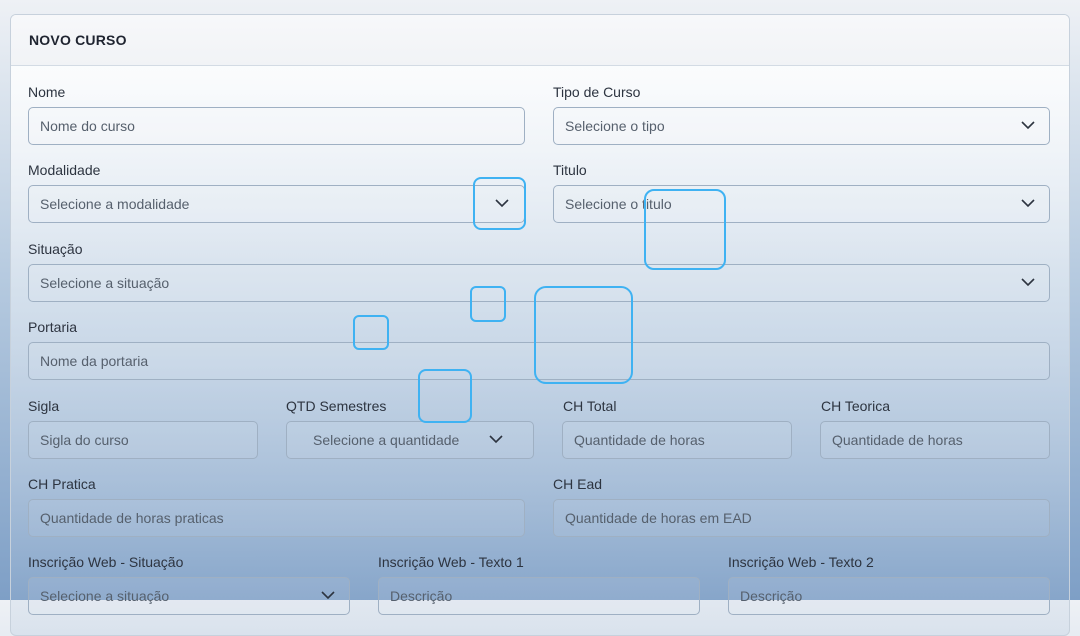  Describe the element at coordinates (801, 126) in the screenshot. I see `tipo-select: Selecione o tipo` at that location.